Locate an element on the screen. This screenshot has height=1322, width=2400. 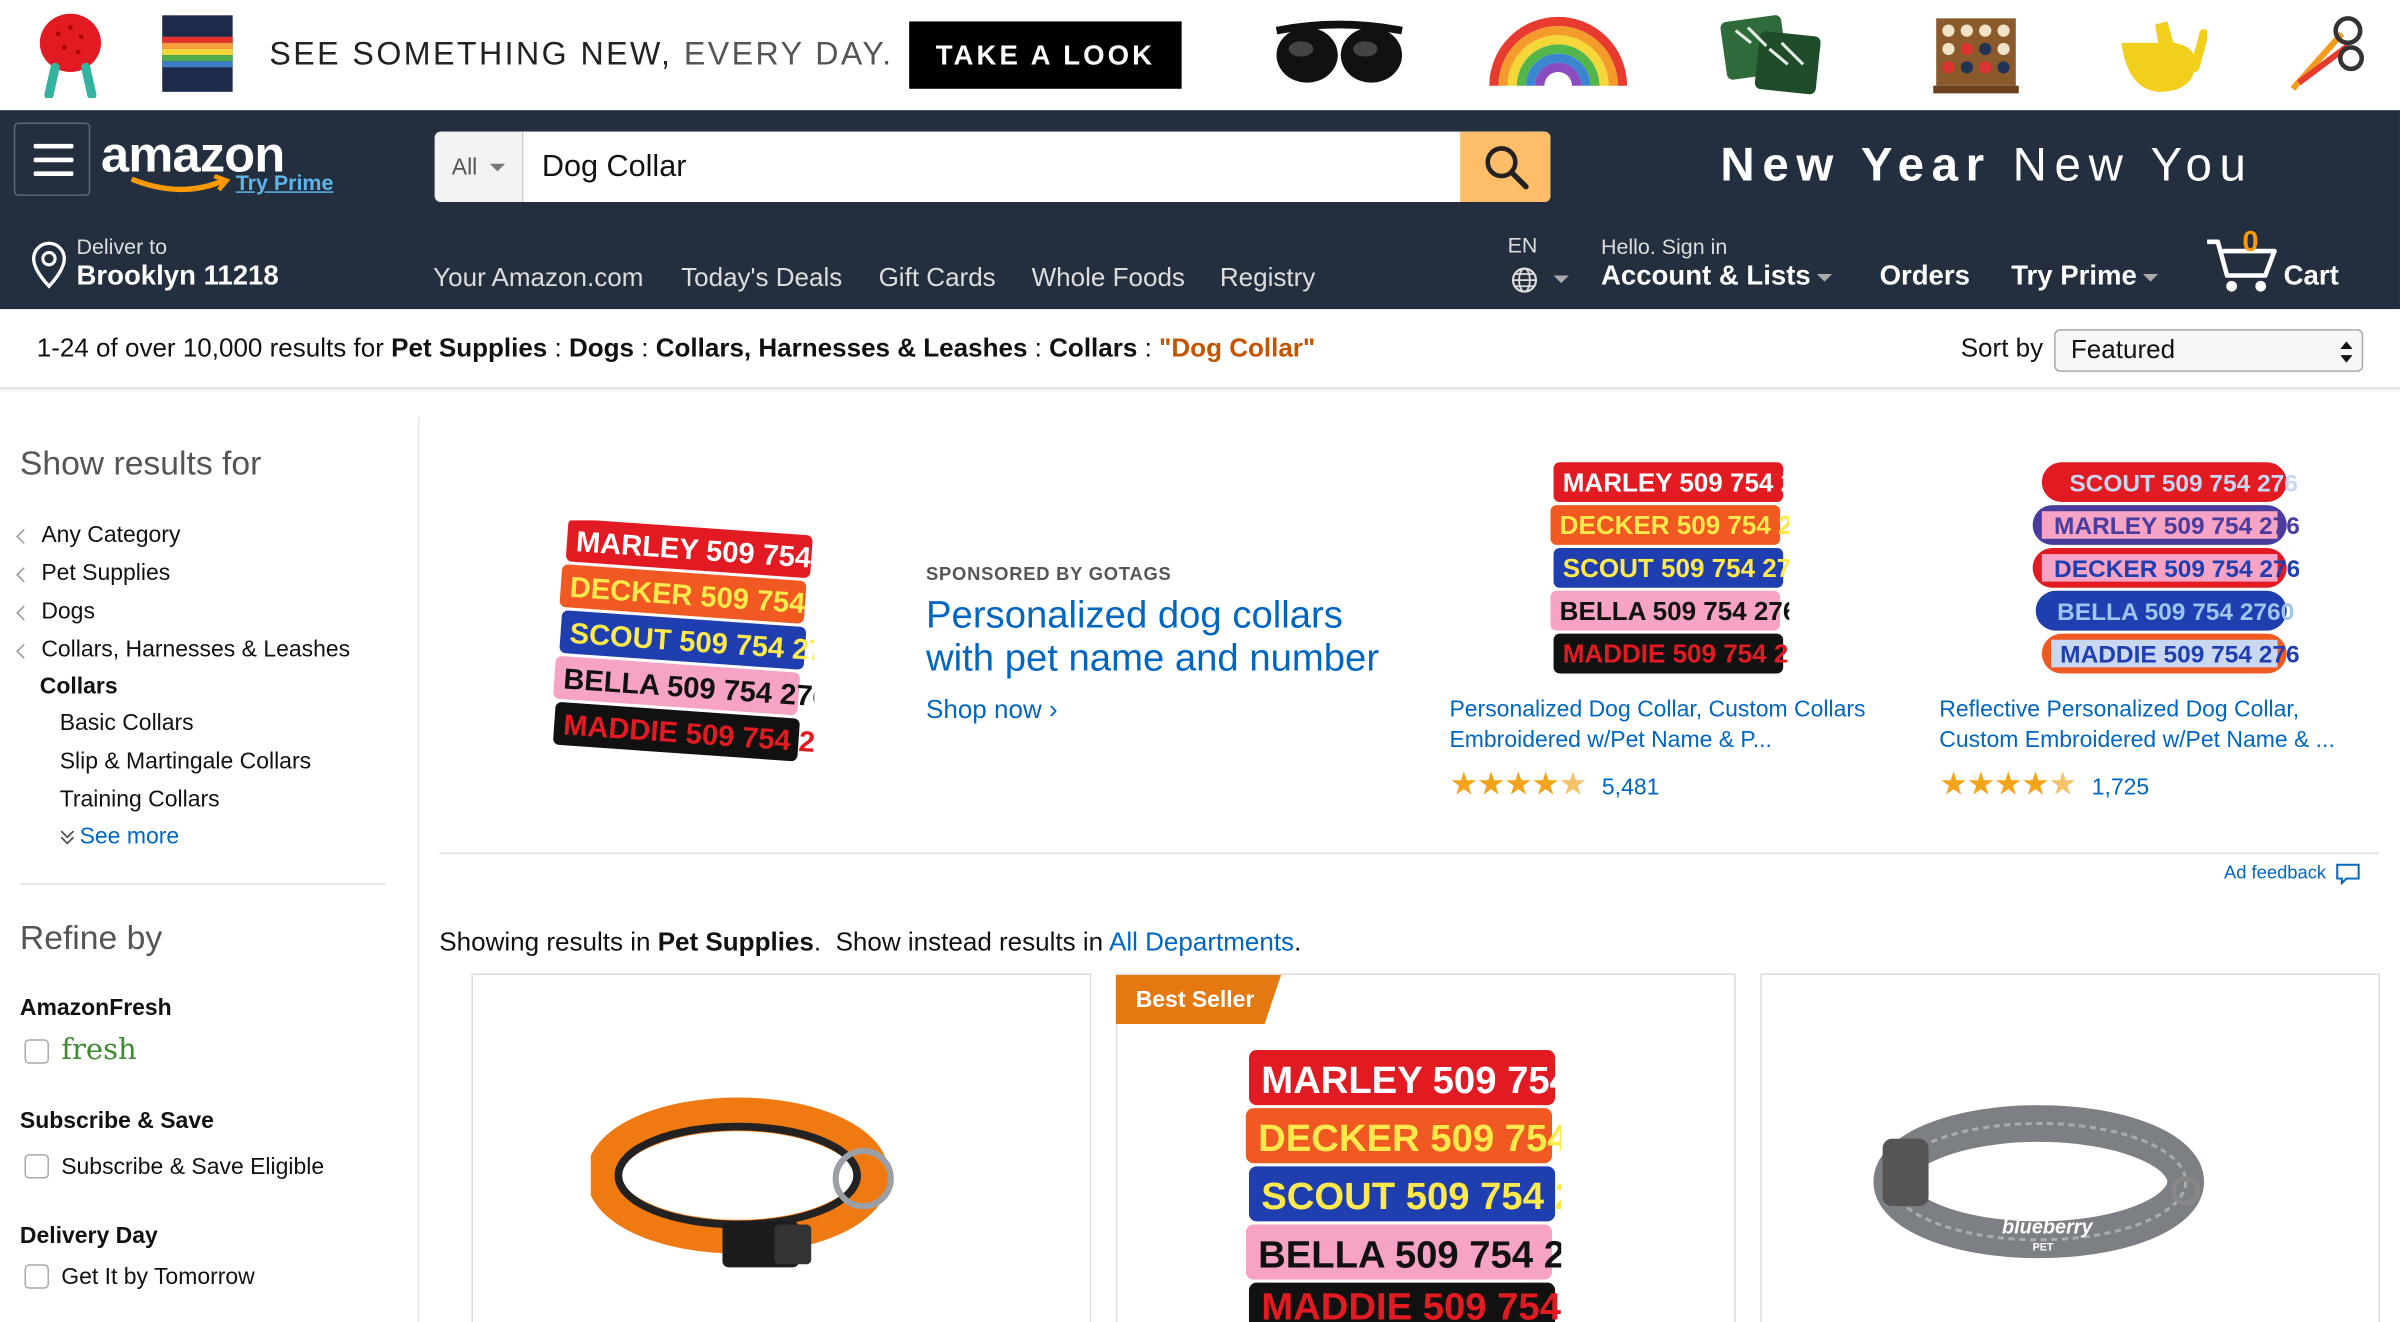
hamburger-menu-button is located at coordinates (52, 159).